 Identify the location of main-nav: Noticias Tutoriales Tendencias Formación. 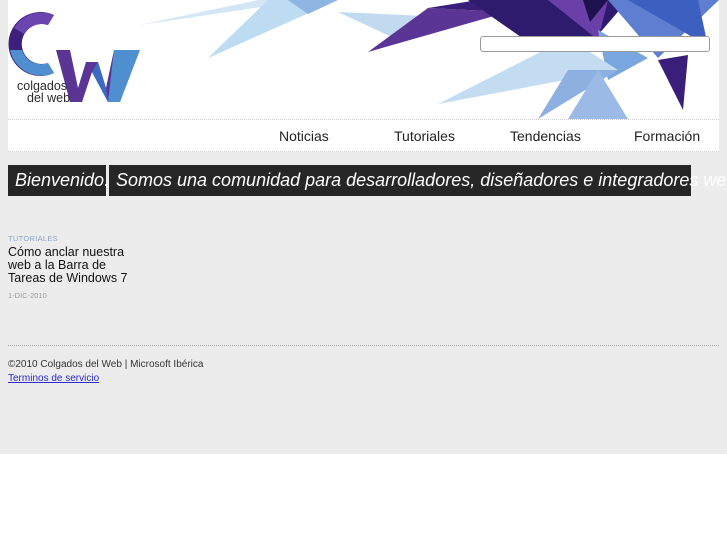
(363, 135).